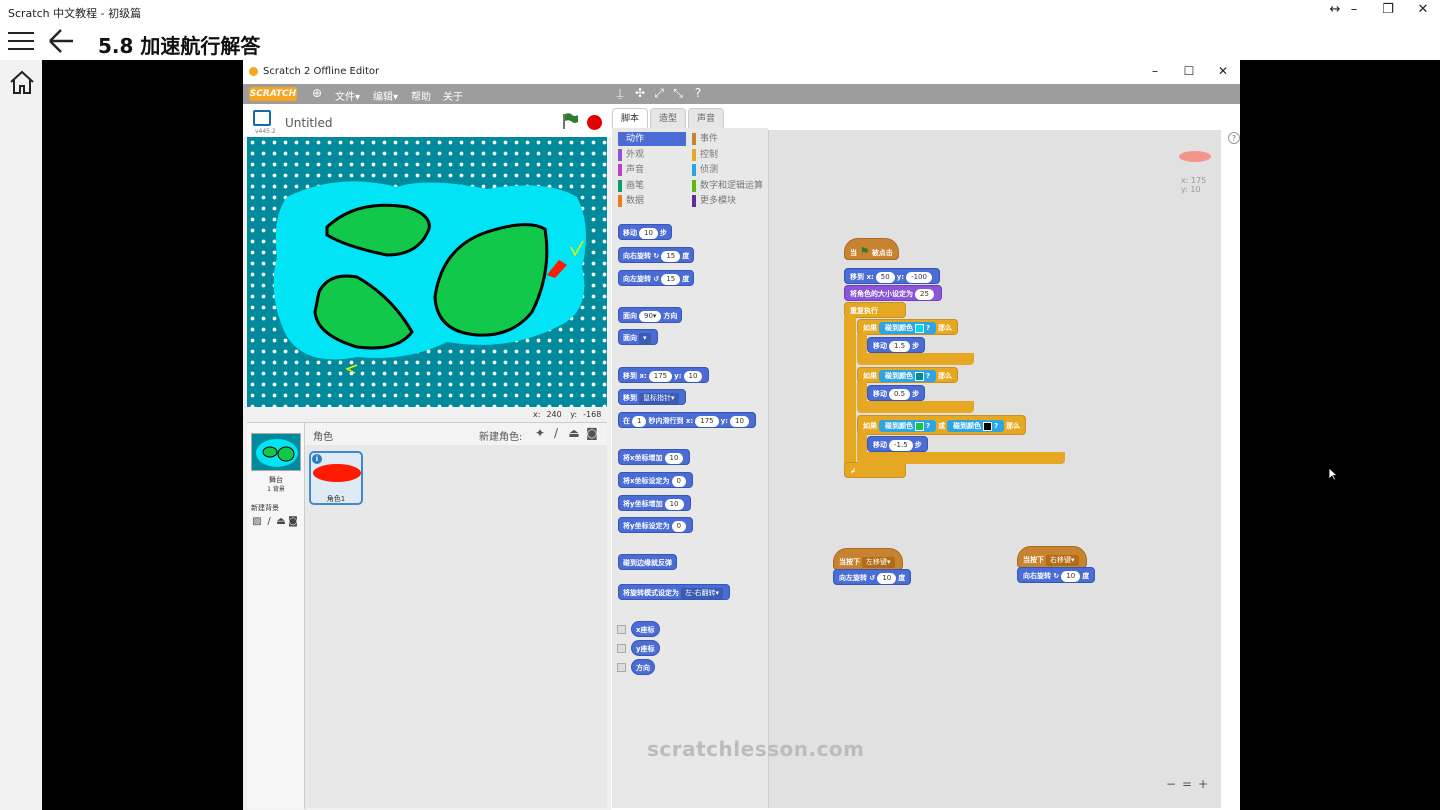  Describe the element at coordinates (915, 407) in the screenshot. I see `if-end` at that location.